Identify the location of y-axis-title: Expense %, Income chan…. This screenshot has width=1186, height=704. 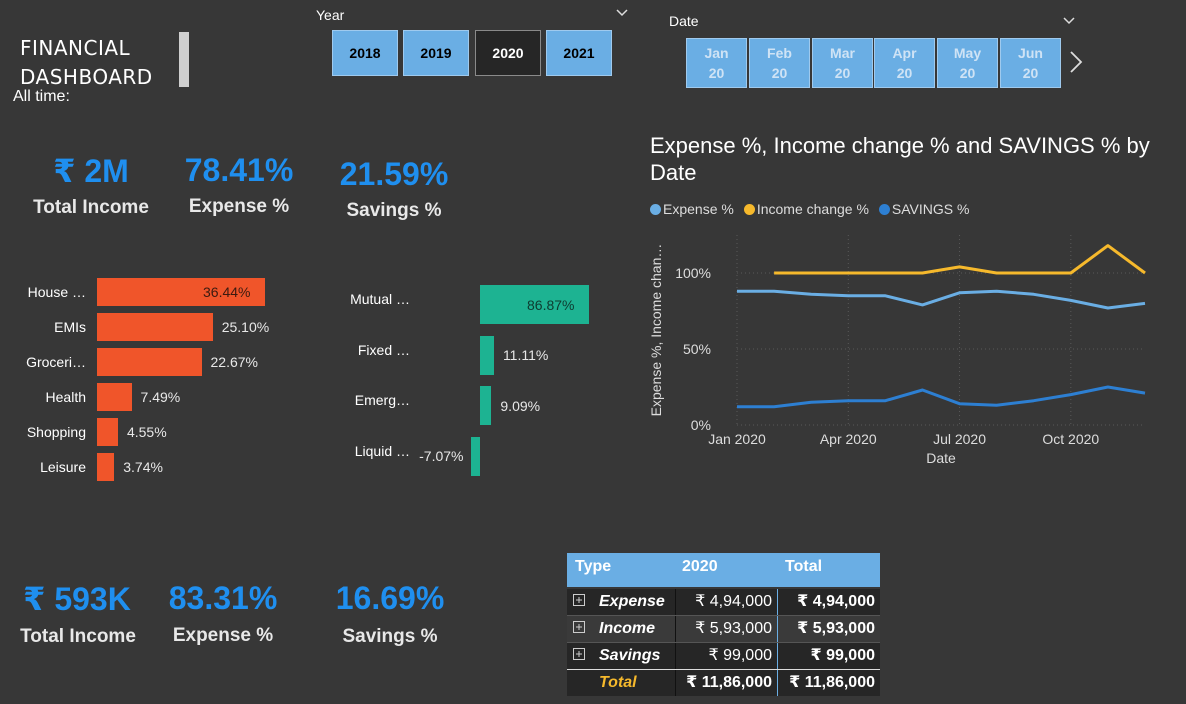
(656, 330).